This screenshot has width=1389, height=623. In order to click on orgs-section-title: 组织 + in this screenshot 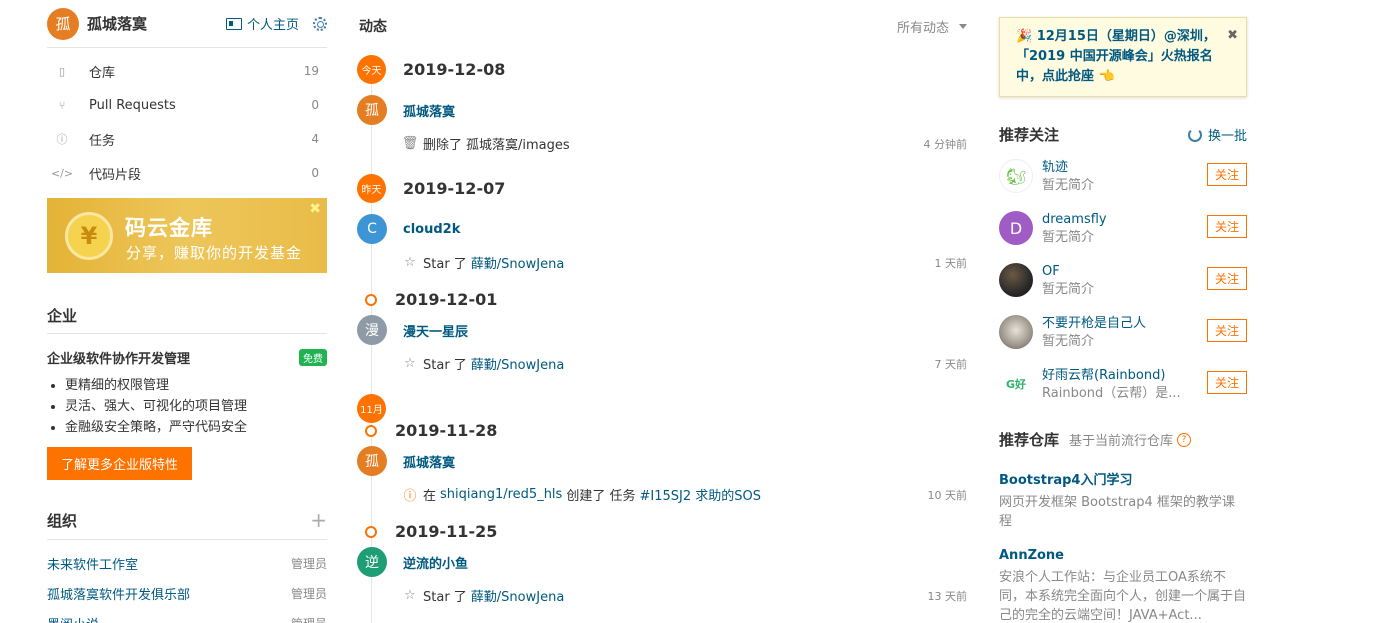, I will do `click(187, 524)`.